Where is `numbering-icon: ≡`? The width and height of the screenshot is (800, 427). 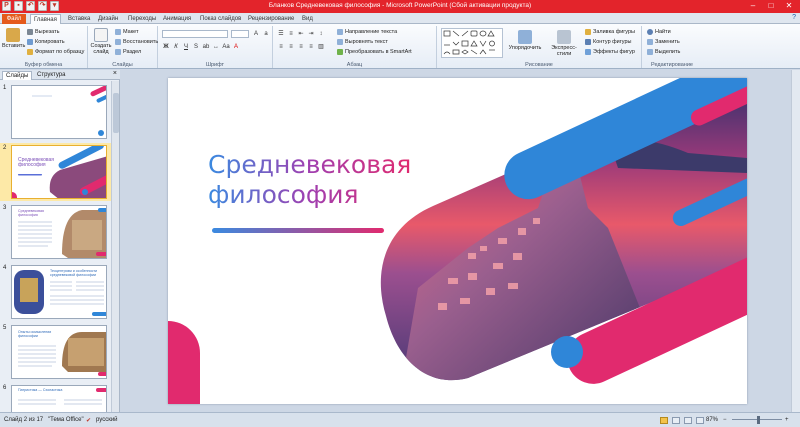 numbering-icon: ≡ is located at coordinates (291, 34).